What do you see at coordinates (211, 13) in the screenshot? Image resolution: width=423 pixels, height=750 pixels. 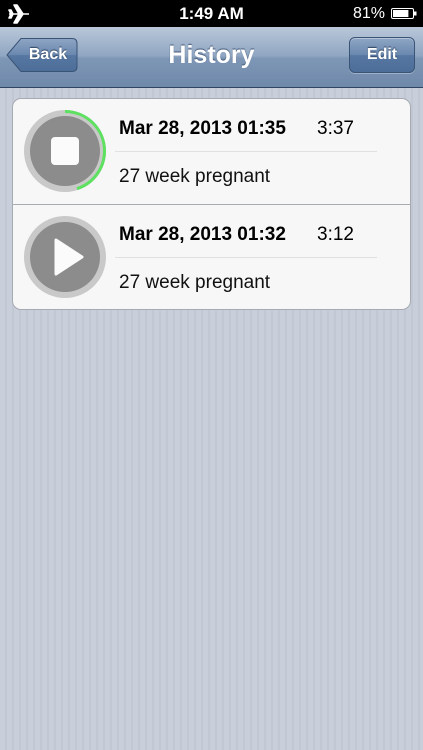 I see `status-bar: 1:49 AM 81%` at bounding box center [211, 13].